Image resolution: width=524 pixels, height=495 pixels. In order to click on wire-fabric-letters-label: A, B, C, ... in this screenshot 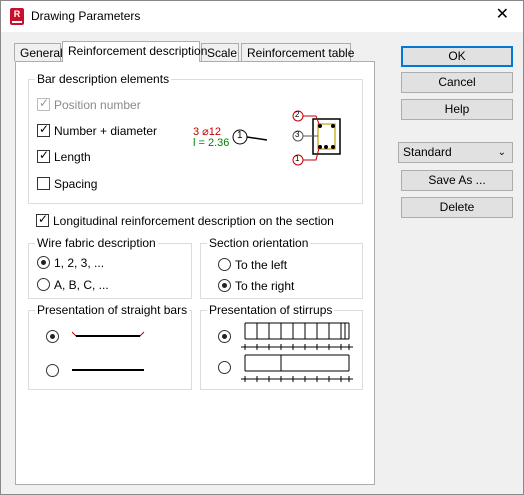, I will do `click(81, 285)`.